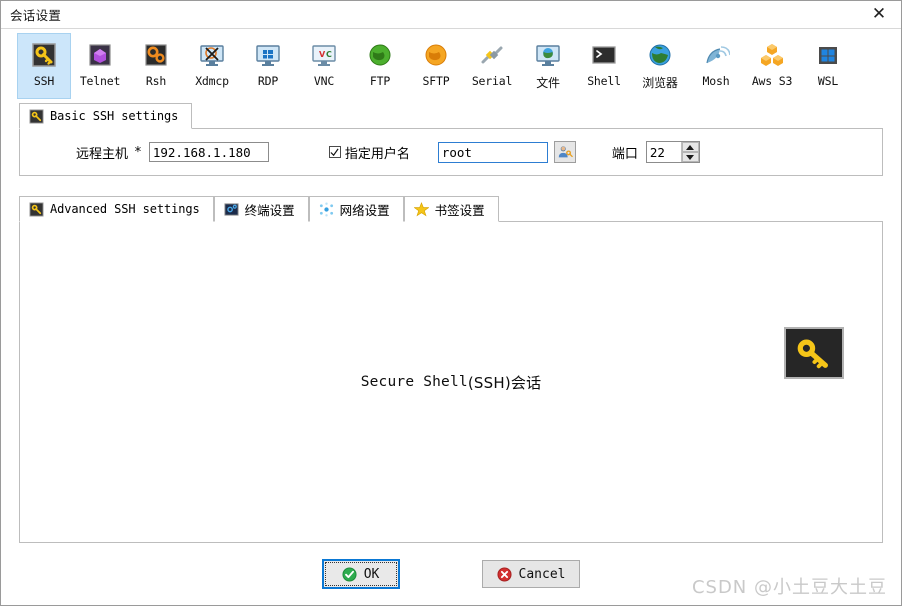  What do you see at coordinates (564, 152) in the screenshot?
I see `user-key-icon` at bounding box center [564, 152].